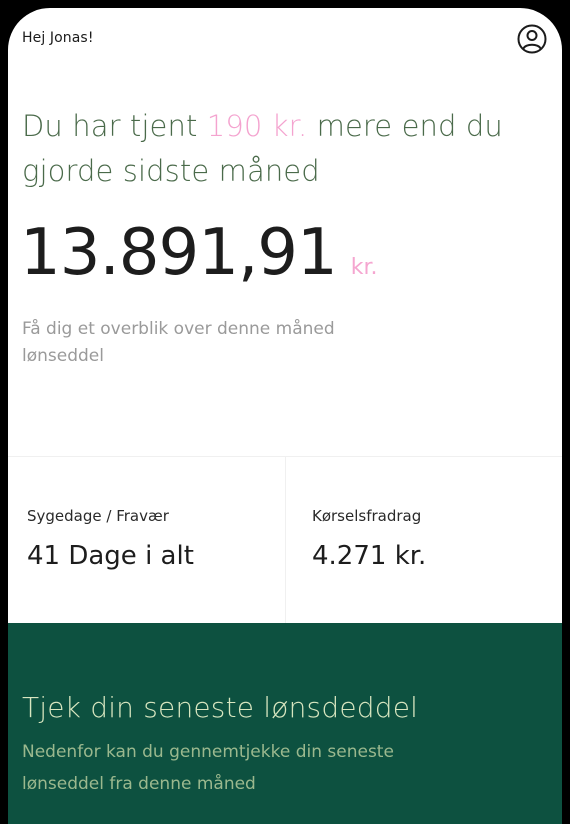 The width and height of the screenshot is (570, 824). Describe the element at coordinates (369, 556) in the screenshot. I see `stat-value: 4.271 kr.` at that location.